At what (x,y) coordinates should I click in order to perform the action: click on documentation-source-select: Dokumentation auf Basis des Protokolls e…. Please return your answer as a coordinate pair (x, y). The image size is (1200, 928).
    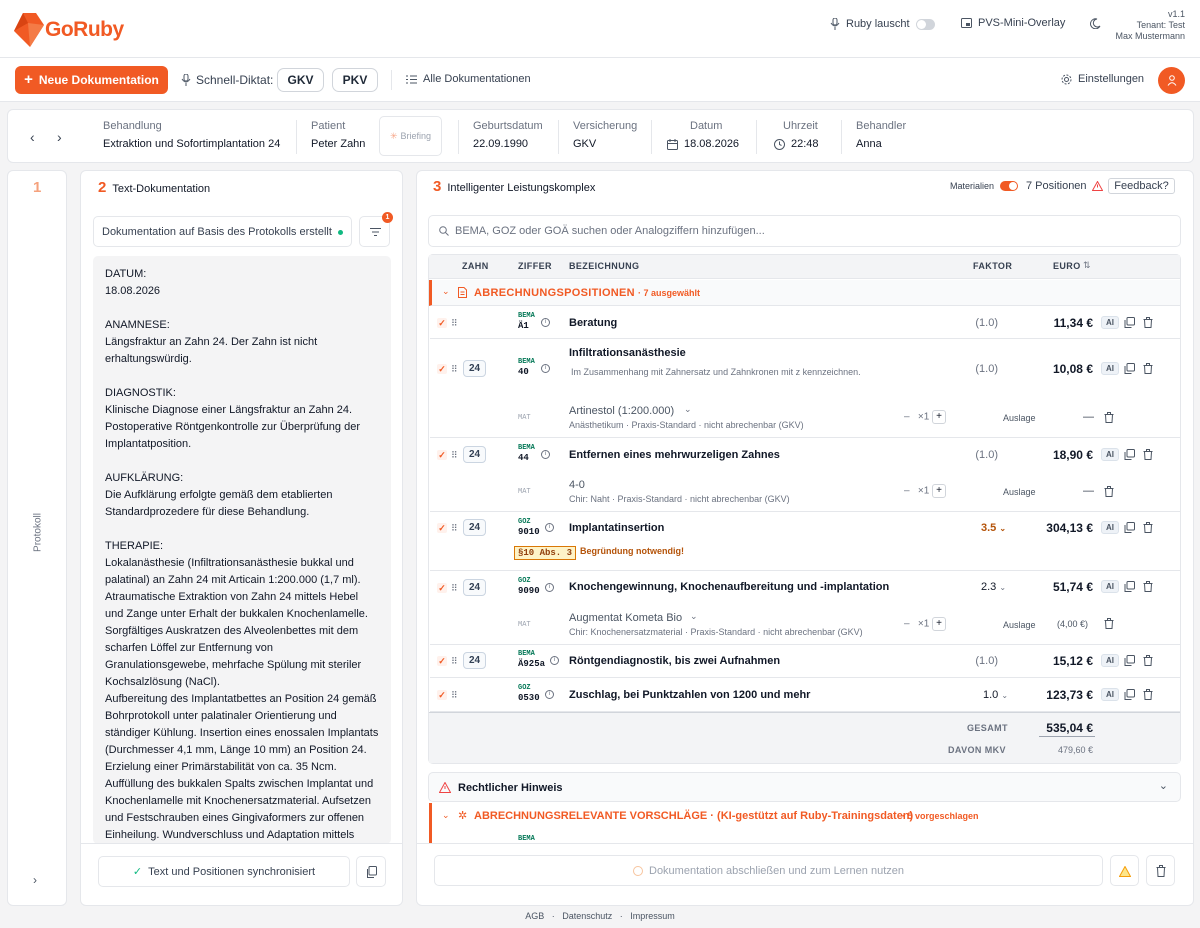
    Looking at the image, I should click on (222, 231).